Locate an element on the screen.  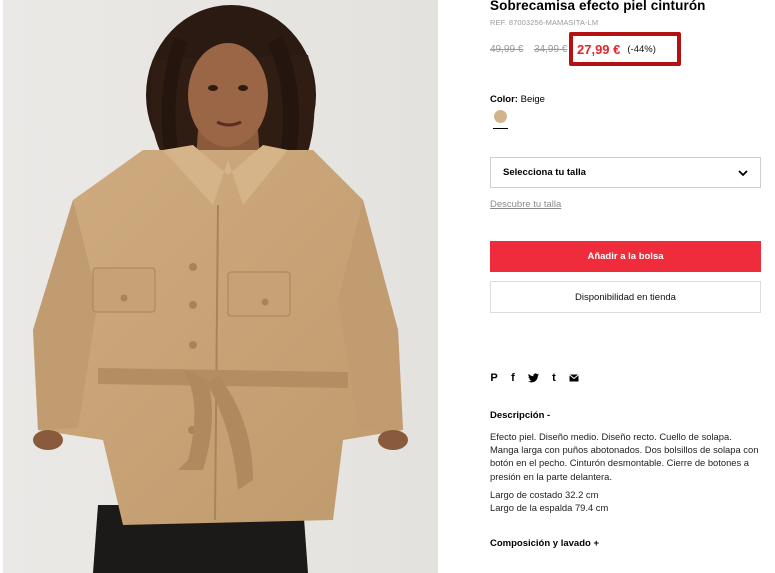
discount-badge: (-44%) is located at coordinates (641, 49).